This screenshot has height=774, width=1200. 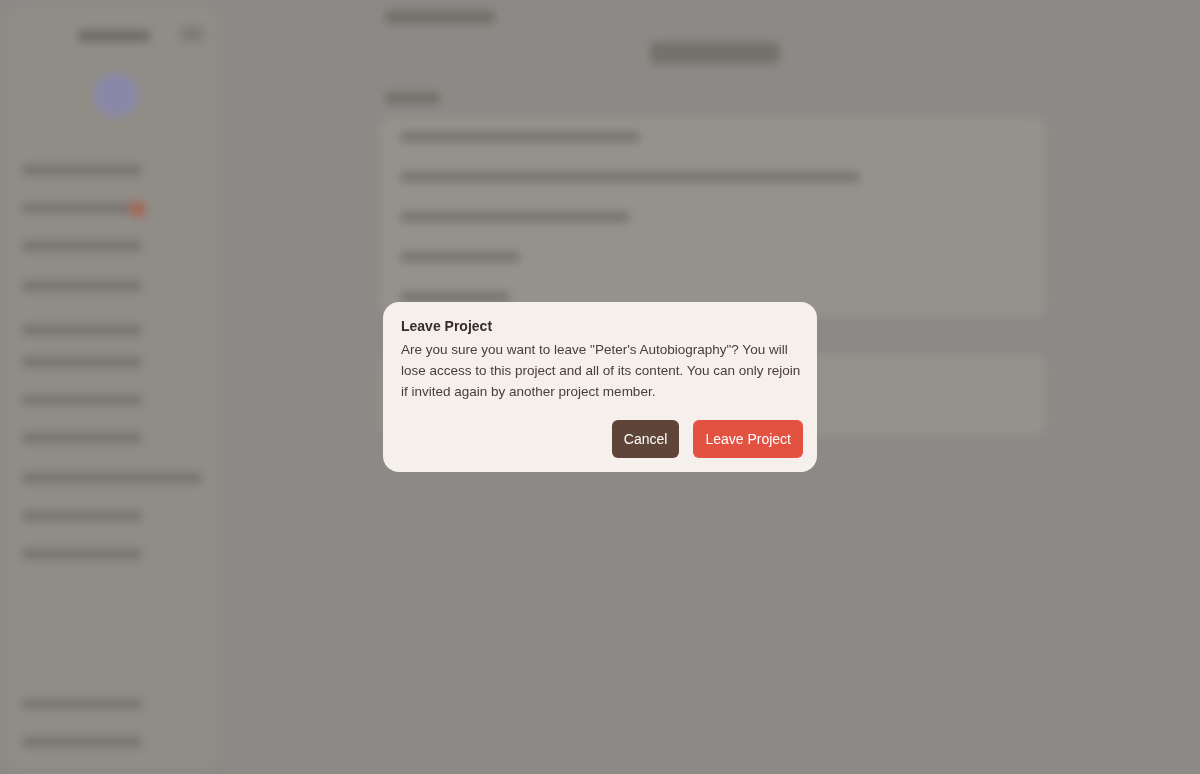 I want to click on cancel-button: Cancel, so click(x=645, y=439).